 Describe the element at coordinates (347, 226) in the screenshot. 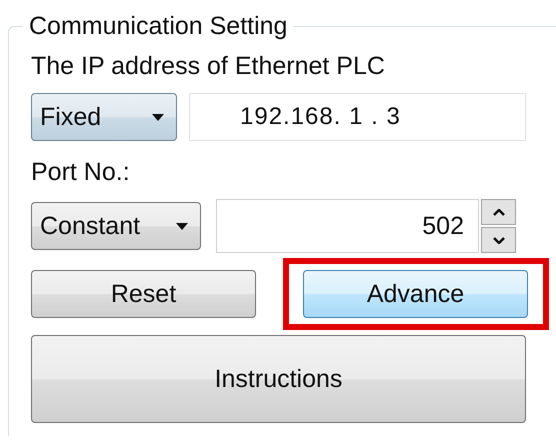

I see `port-number-field: 502` at that location.